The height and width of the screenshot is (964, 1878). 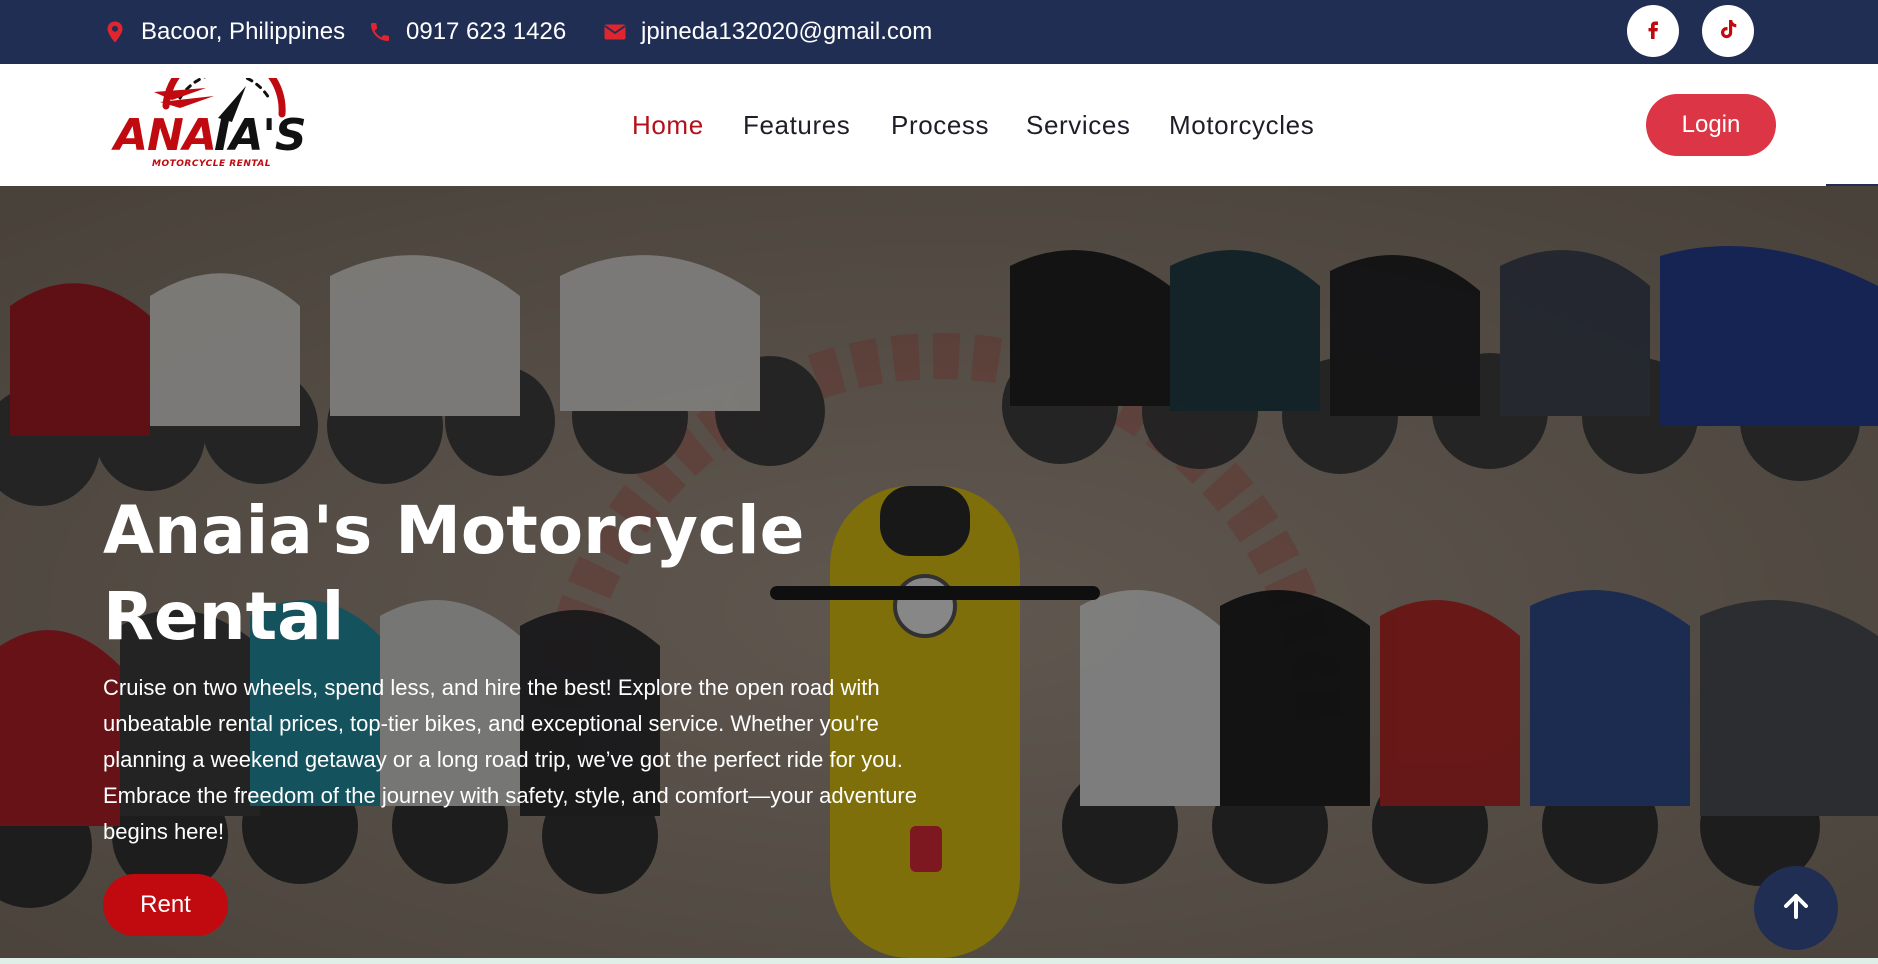 I want to click on phone-icon, so click(x=380, y=32).